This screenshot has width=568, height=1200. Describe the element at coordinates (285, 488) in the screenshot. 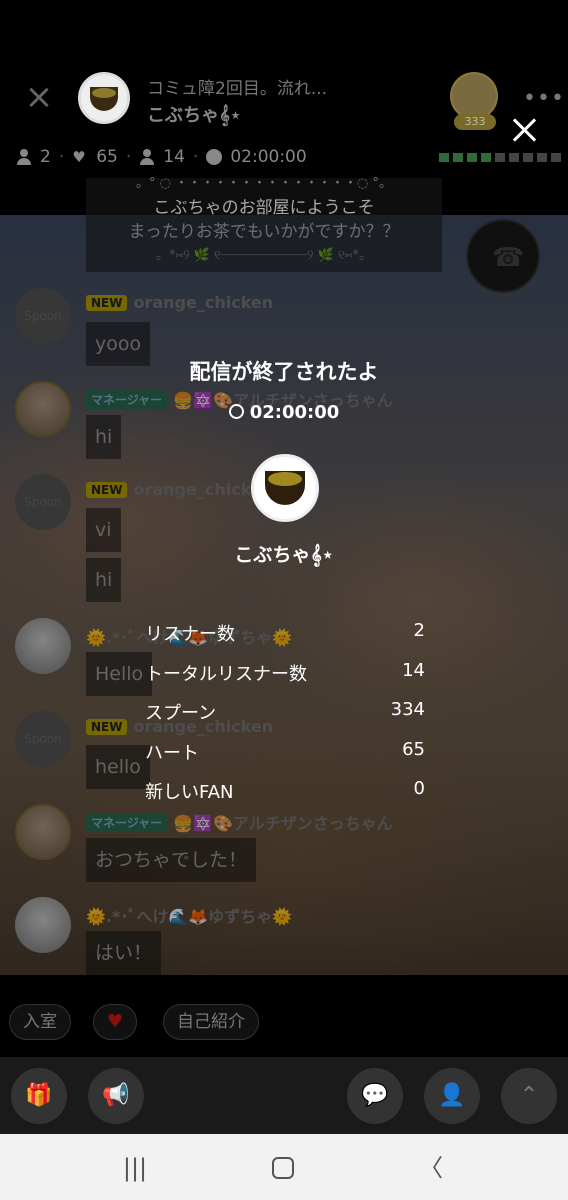

I see `end-host-avatar` at that location.